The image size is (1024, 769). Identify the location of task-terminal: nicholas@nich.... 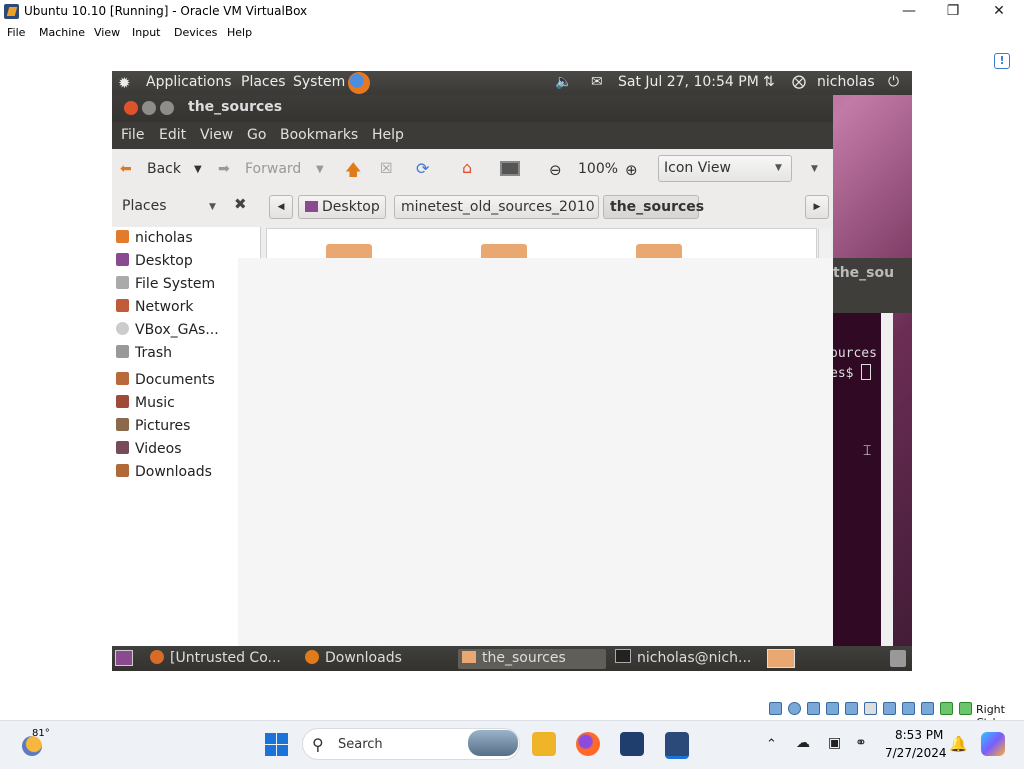
(687, 659).